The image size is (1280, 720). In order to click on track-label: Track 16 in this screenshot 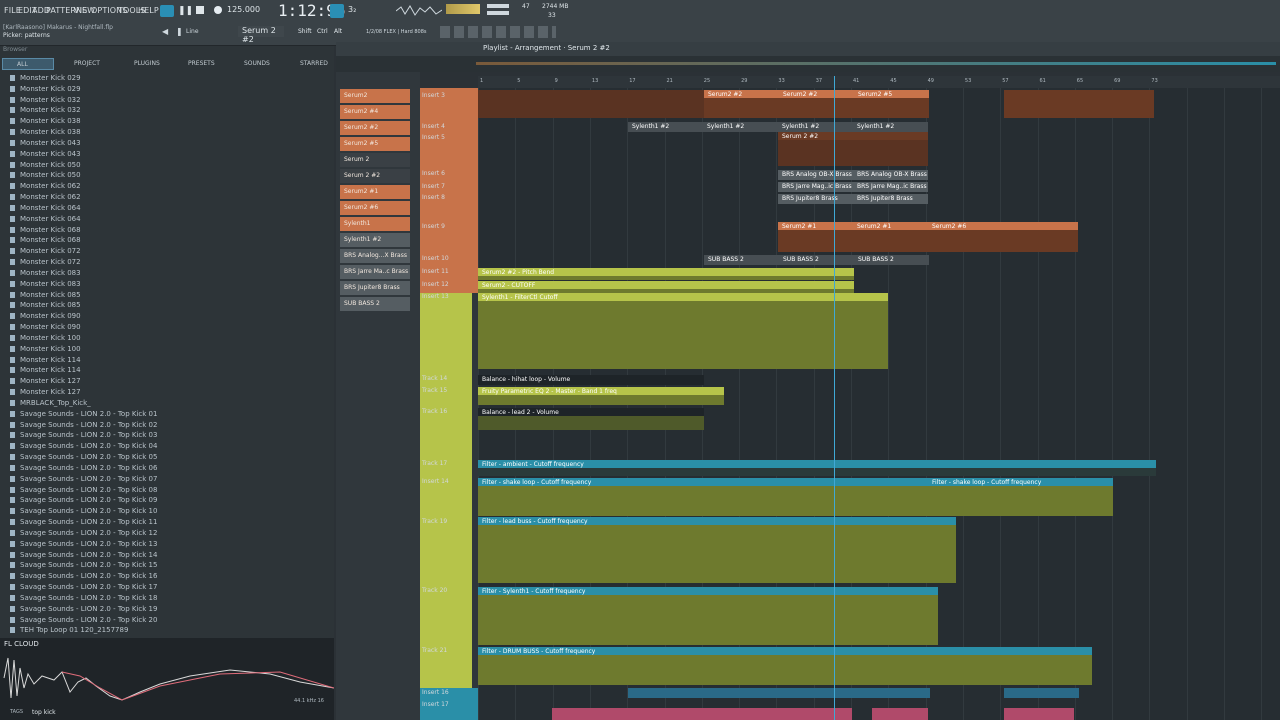, I will do `click(434, 411)`.